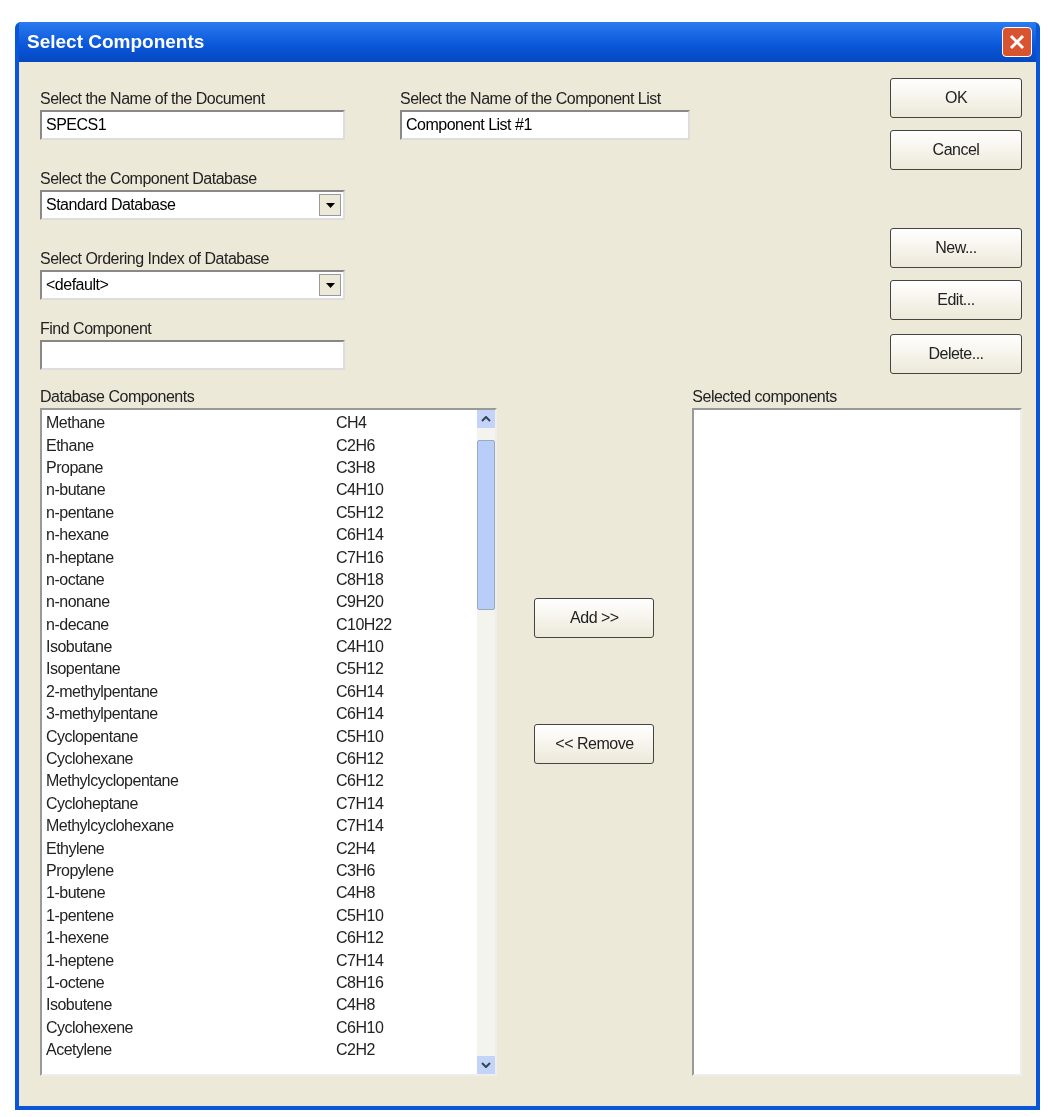  I want to click on component-name: Methylcyclohexane, so click(191, 826).